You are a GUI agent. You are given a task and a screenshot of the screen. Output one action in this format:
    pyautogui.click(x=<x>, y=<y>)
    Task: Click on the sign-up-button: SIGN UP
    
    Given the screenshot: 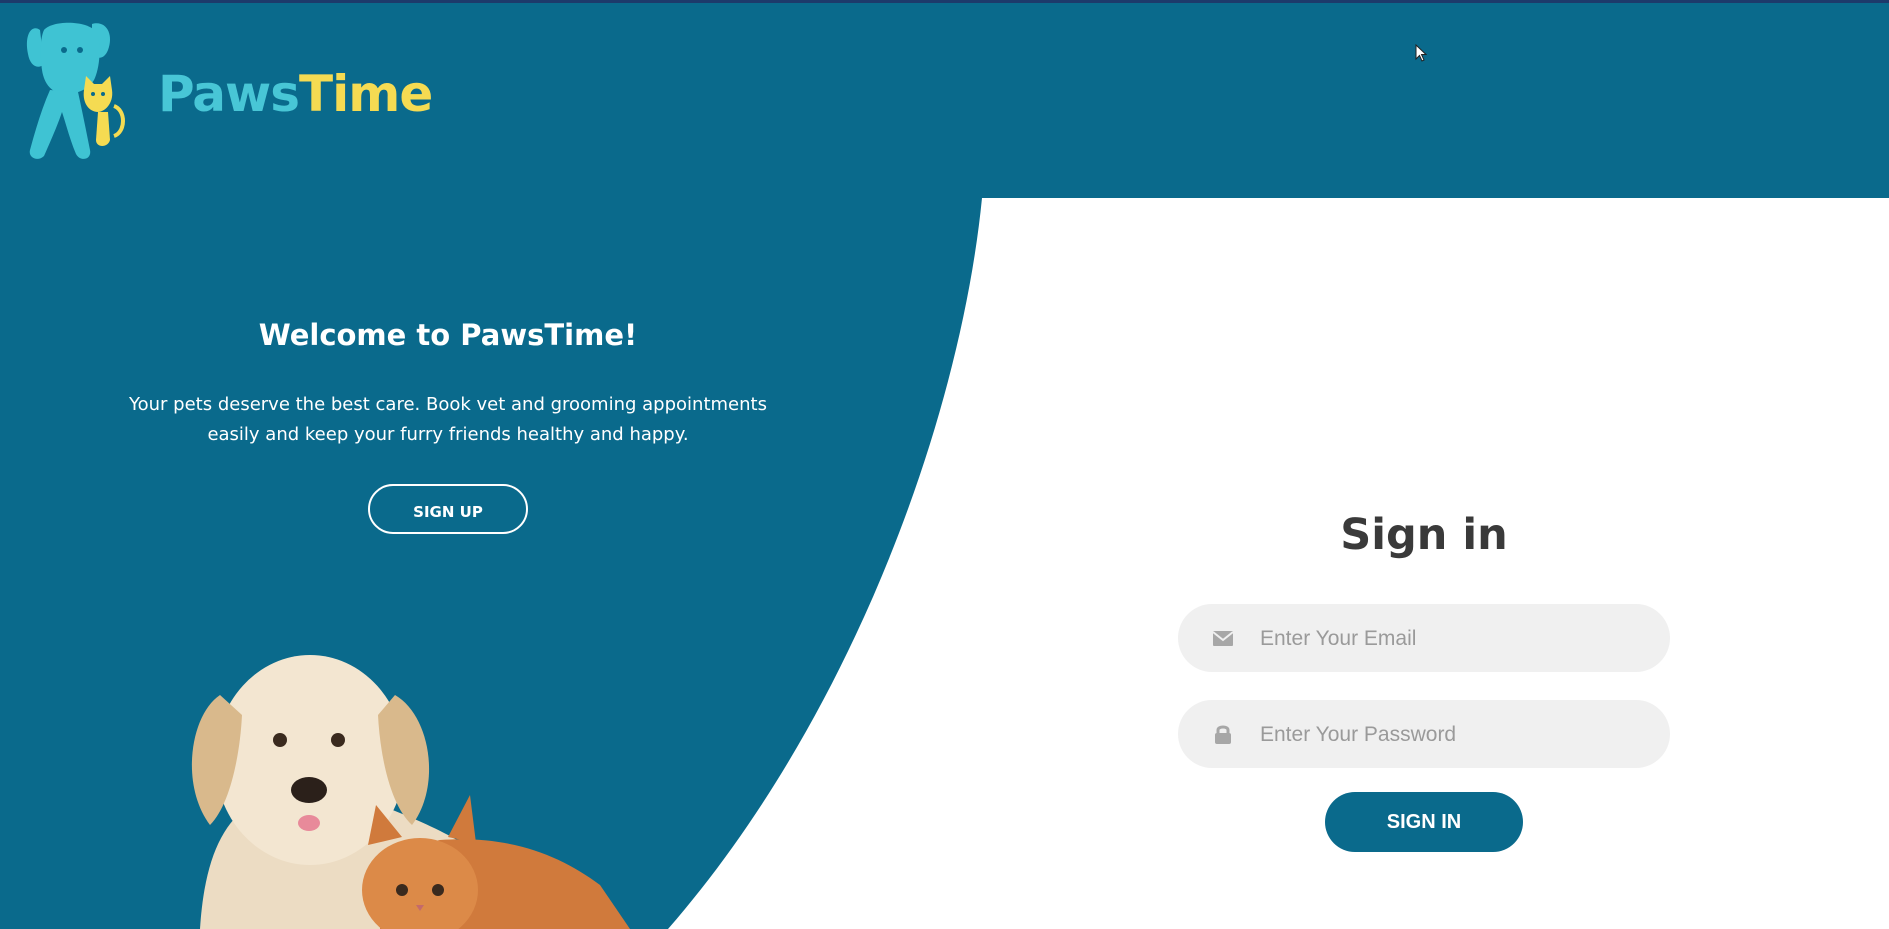 What is the action you would take?
    pyautogui.click(x=448, y=509)
    